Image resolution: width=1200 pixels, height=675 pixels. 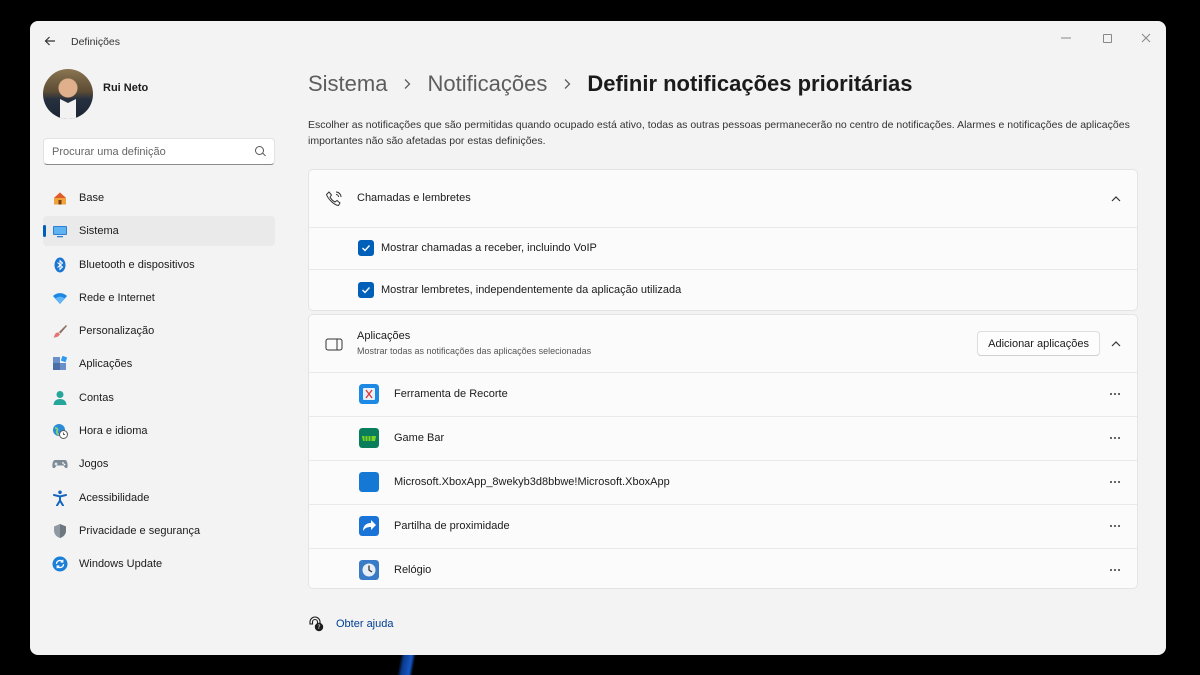 What do you see at coordinates (364, 624) in the screenshot?
I see `get-help-link: Obter ajuda` at bounding box center [364, 624].